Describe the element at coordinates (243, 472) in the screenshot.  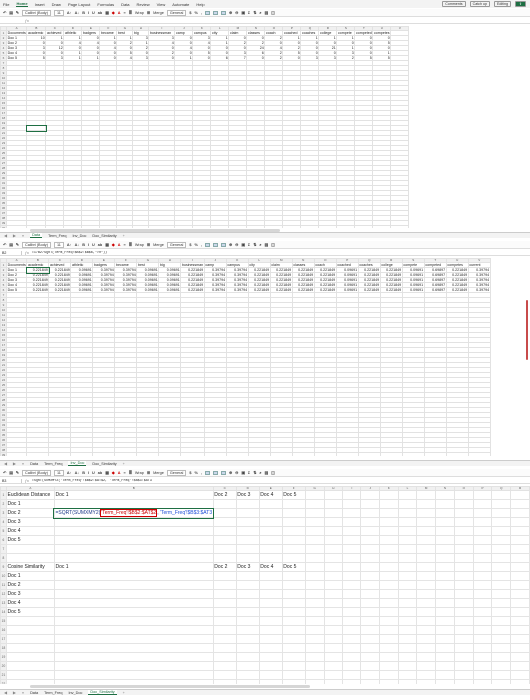
I see `format-cells-icon: ▣` at that location.